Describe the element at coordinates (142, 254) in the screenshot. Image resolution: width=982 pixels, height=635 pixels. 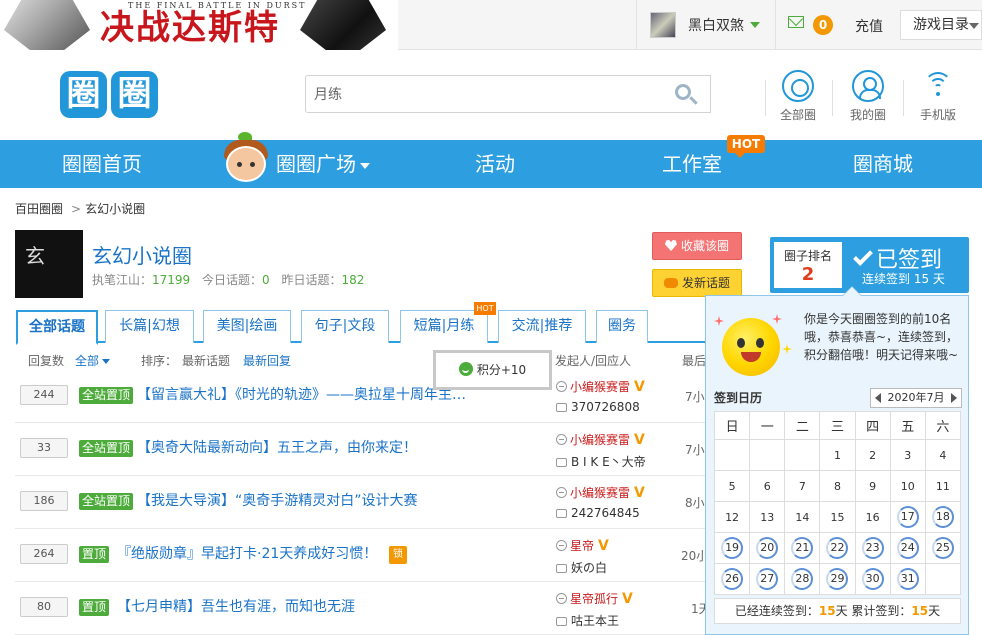
I see `circle-name: 玄幻小说圈` at that location.